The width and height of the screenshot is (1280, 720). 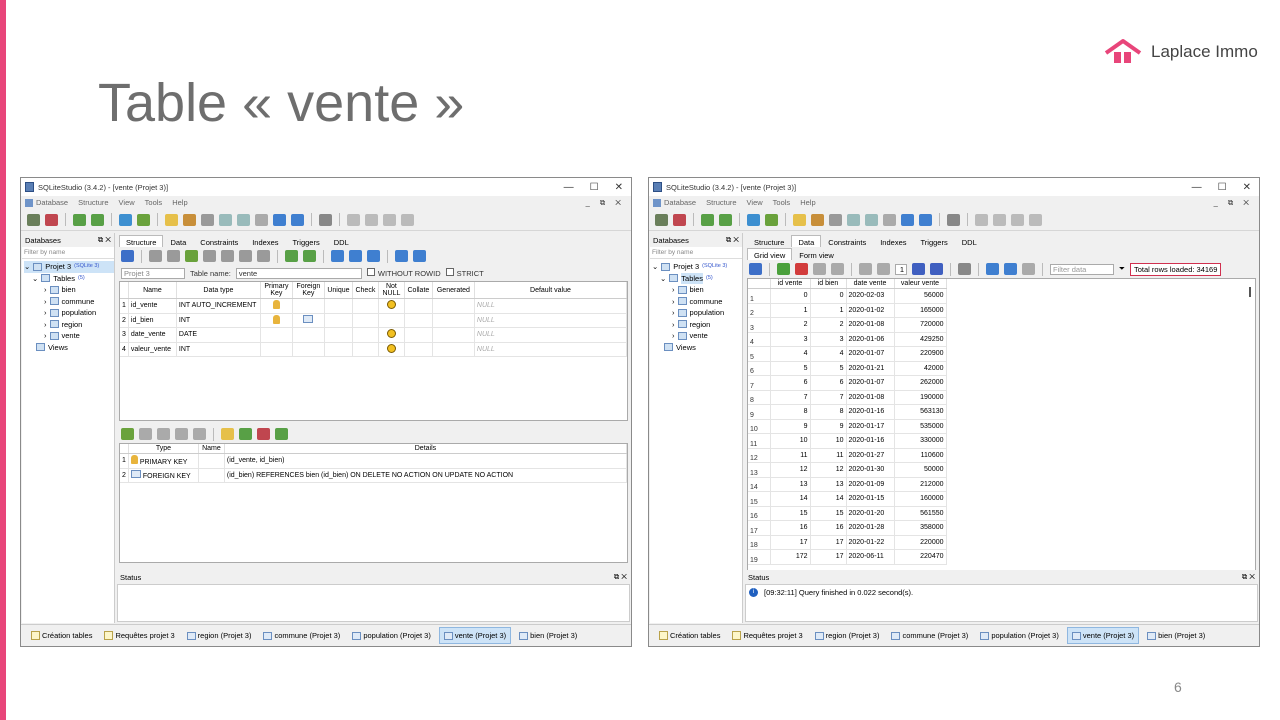 What do you see at coordinates (920, 426) in the screenshot?
I see `cell-valeur-vente: 535000` at bounding box center [920, 426].